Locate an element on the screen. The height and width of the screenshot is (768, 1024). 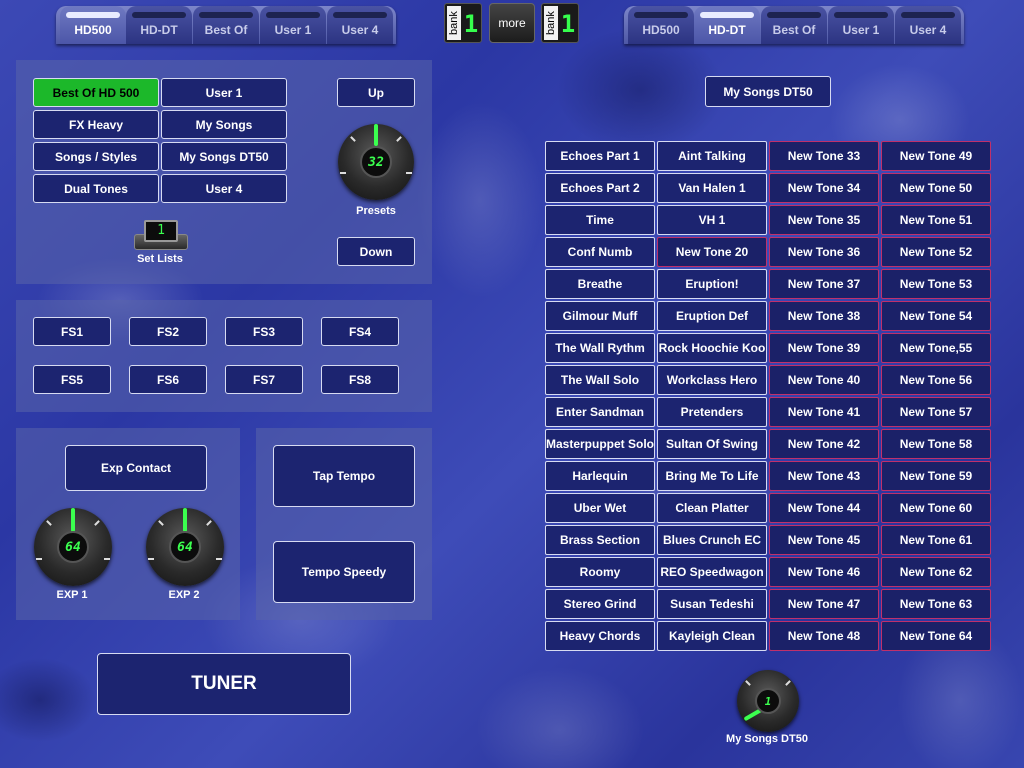
tone-button: New Tone 36 is located at coordinates (824, 252).